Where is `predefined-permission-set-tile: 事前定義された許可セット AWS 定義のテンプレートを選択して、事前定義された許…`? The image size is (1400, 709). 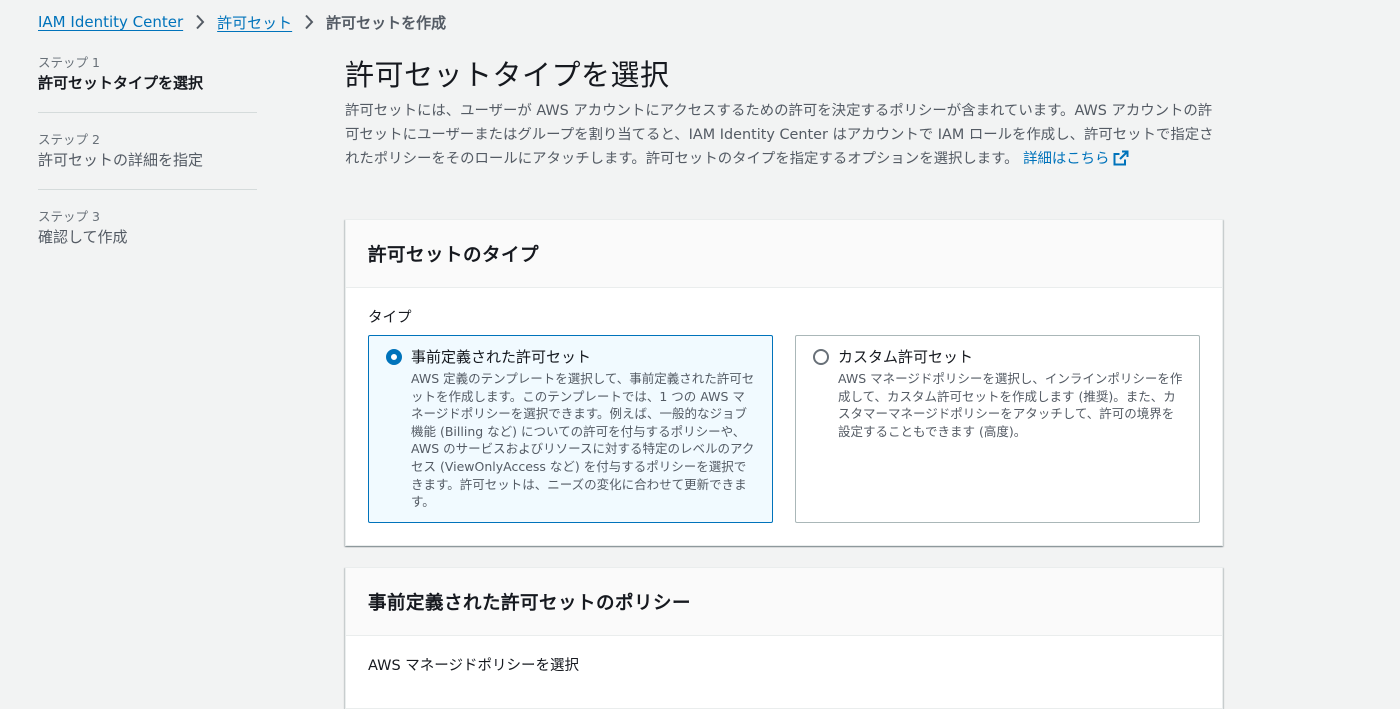
predefined-permission-set-tile: 事前定義された許可セット AWS 定義のテンプレートを選択して、事前定義された許… is located at coordinates (570, 429).